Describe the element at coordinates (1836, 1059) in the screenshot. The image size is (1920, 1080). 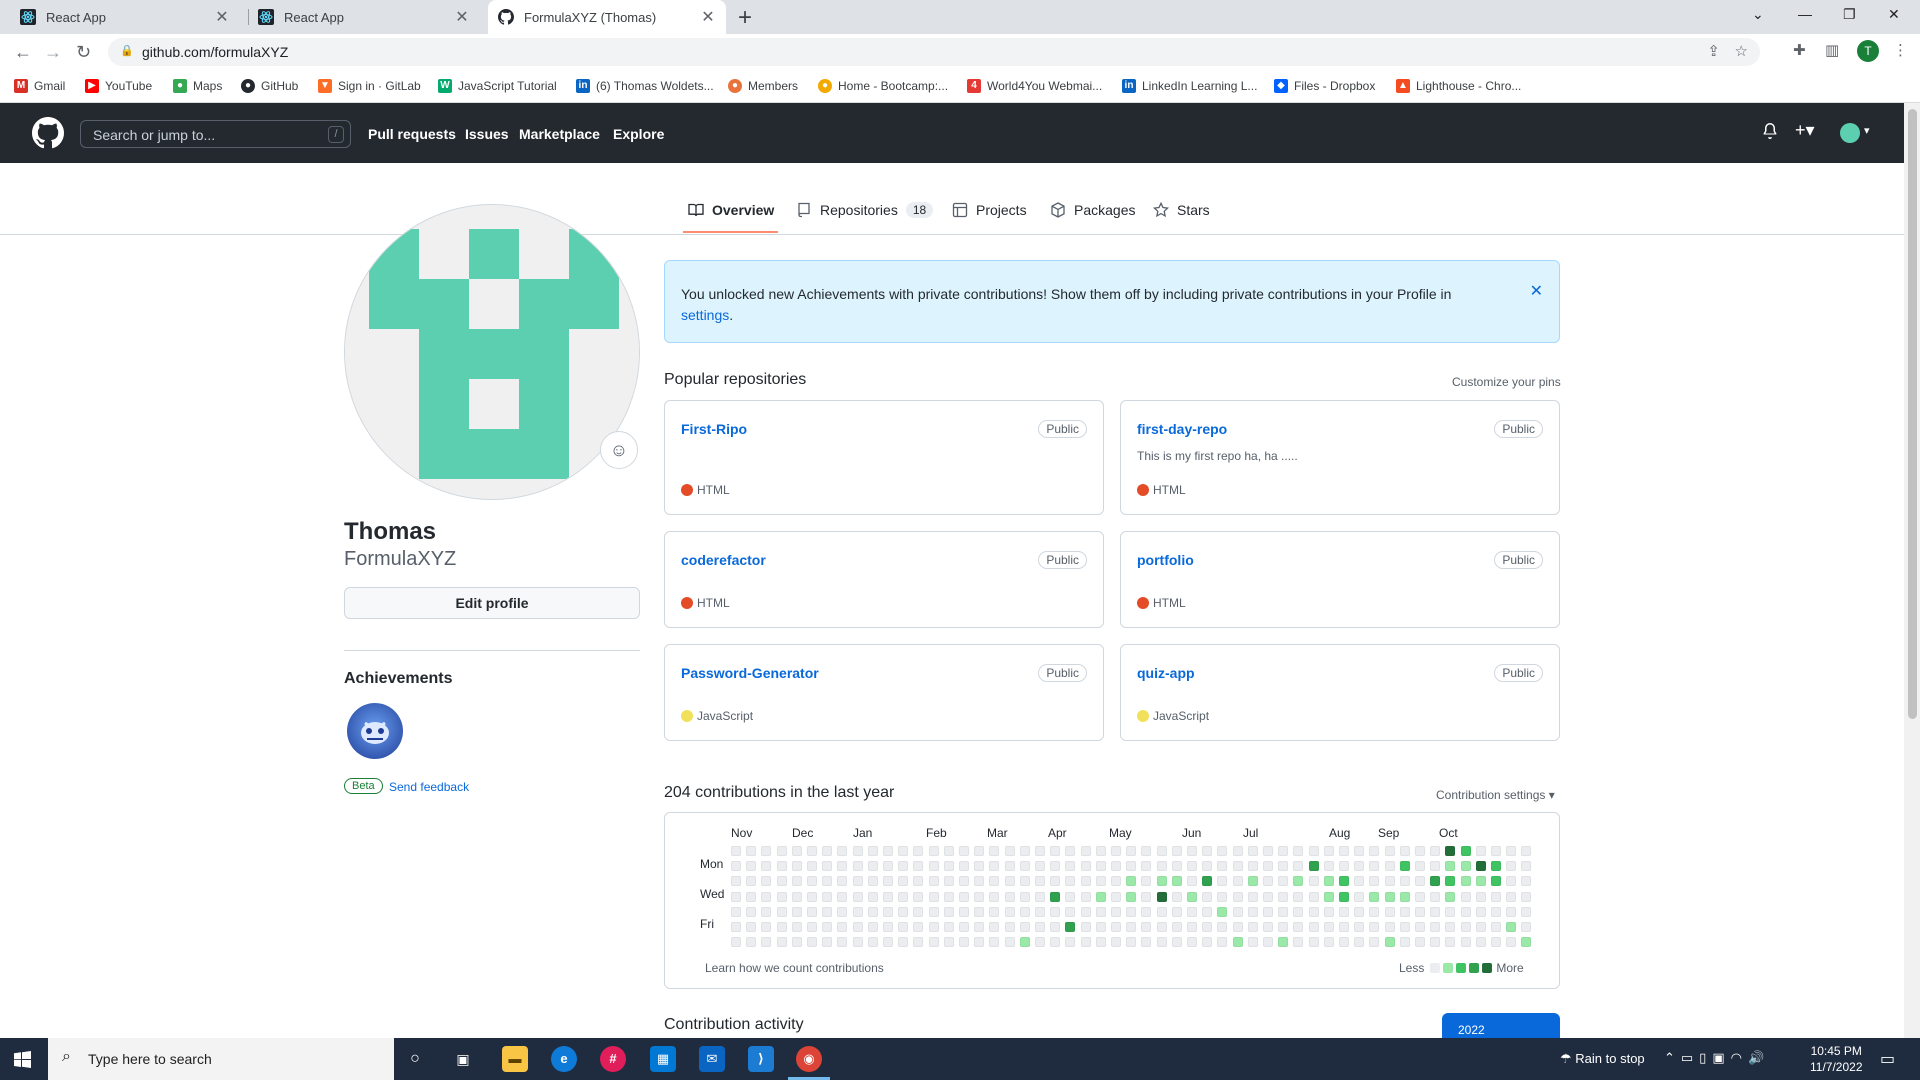
I see `system-clock: 10:45 PM 11/7/2022` at that location.